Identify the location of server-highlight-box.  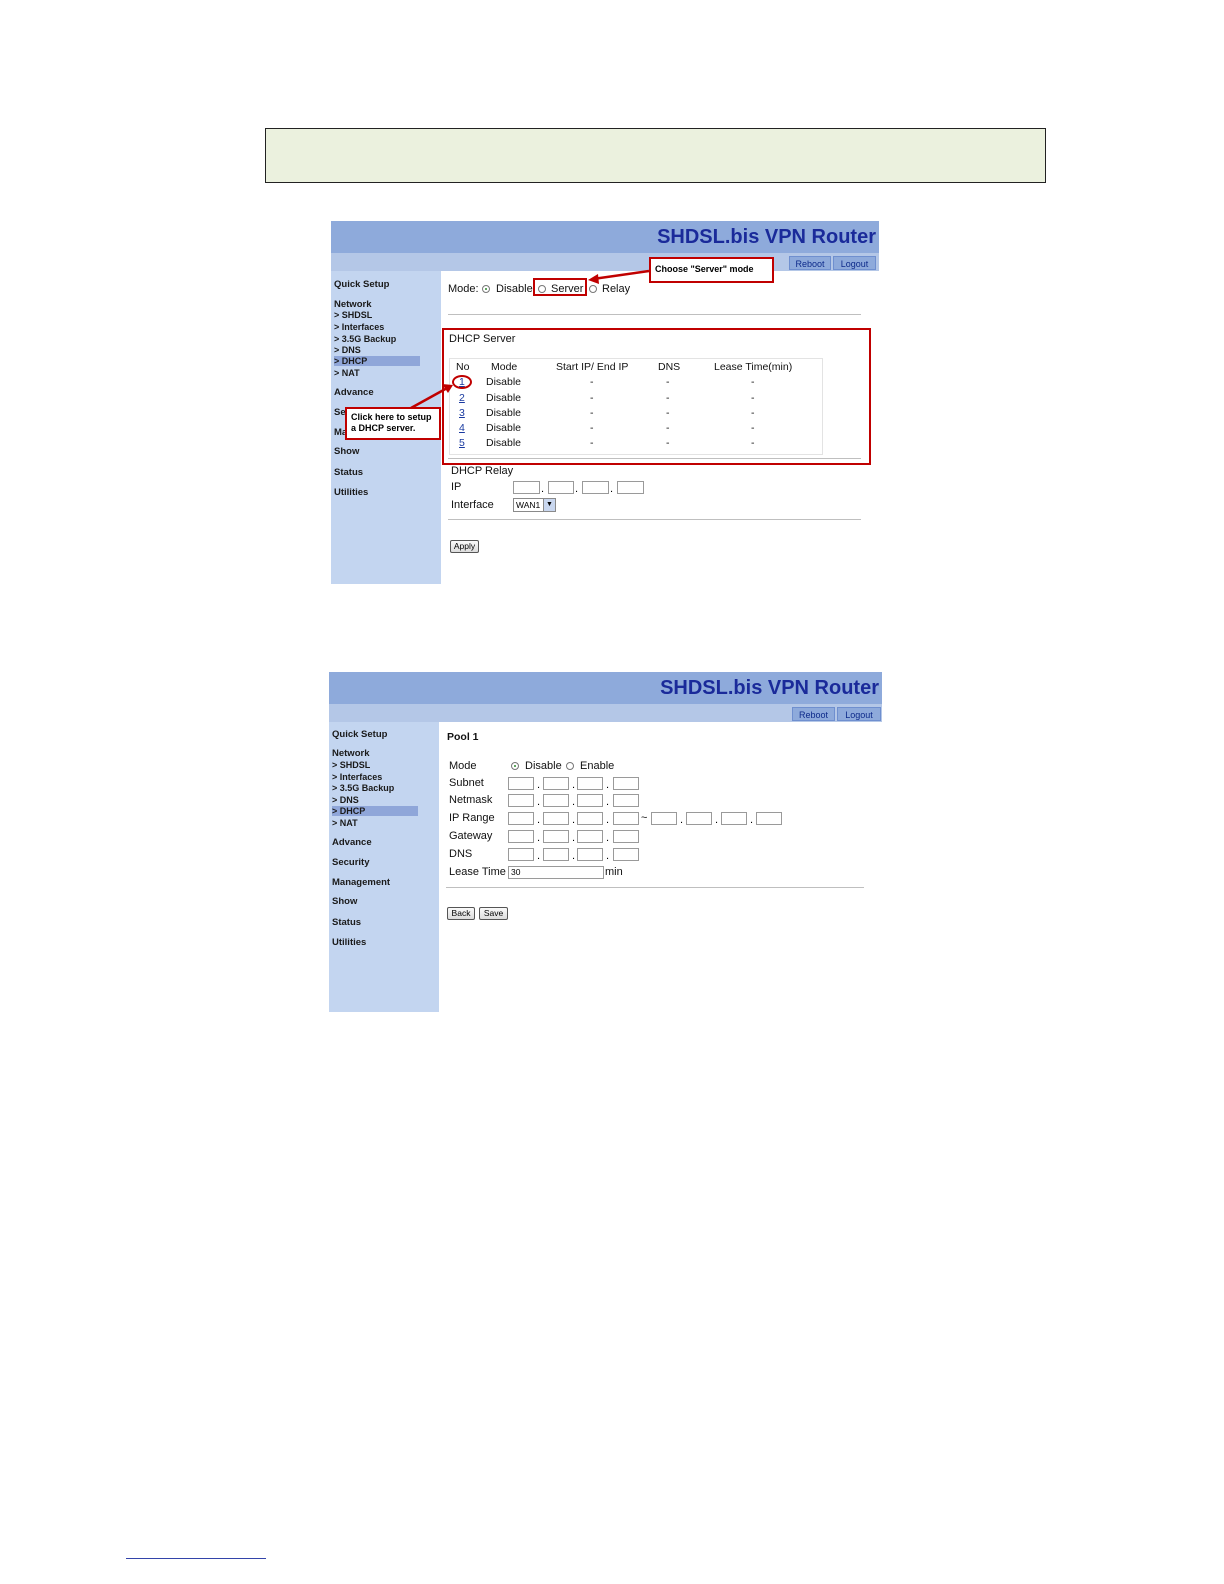
(560, 287).